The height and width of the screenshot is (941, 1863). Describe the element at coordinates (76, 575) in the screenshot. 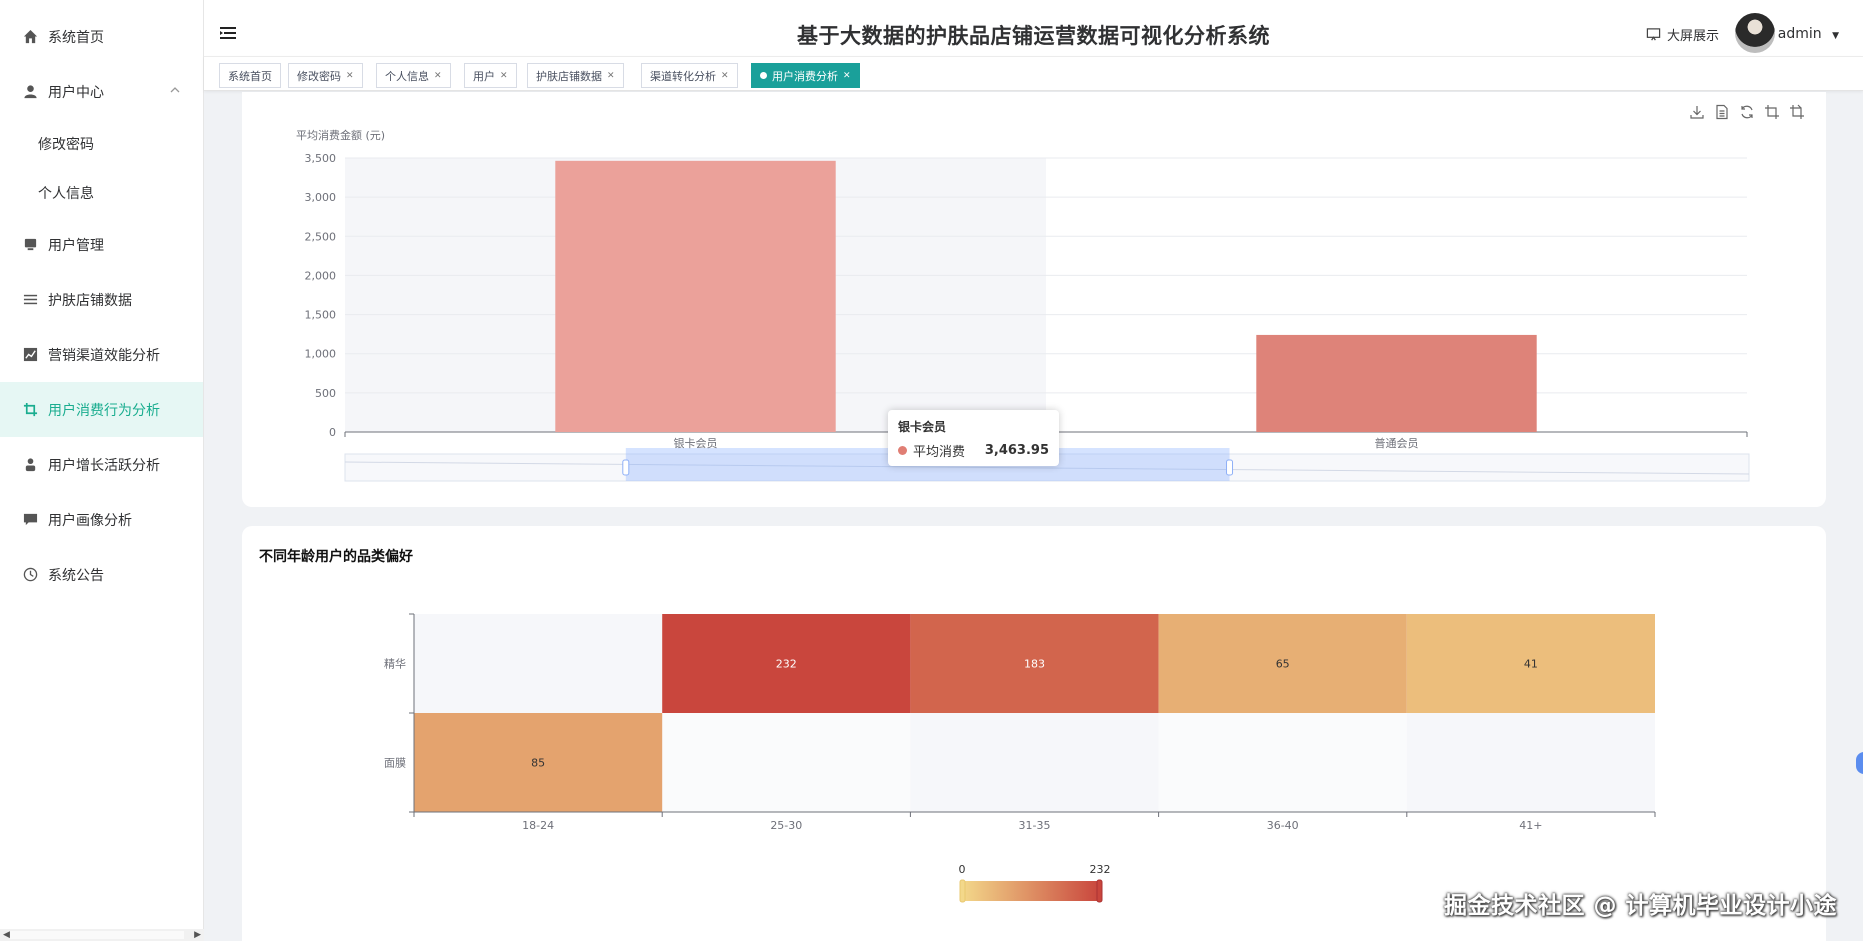

I see `sidebar-item-label: 系统公告` at that location.